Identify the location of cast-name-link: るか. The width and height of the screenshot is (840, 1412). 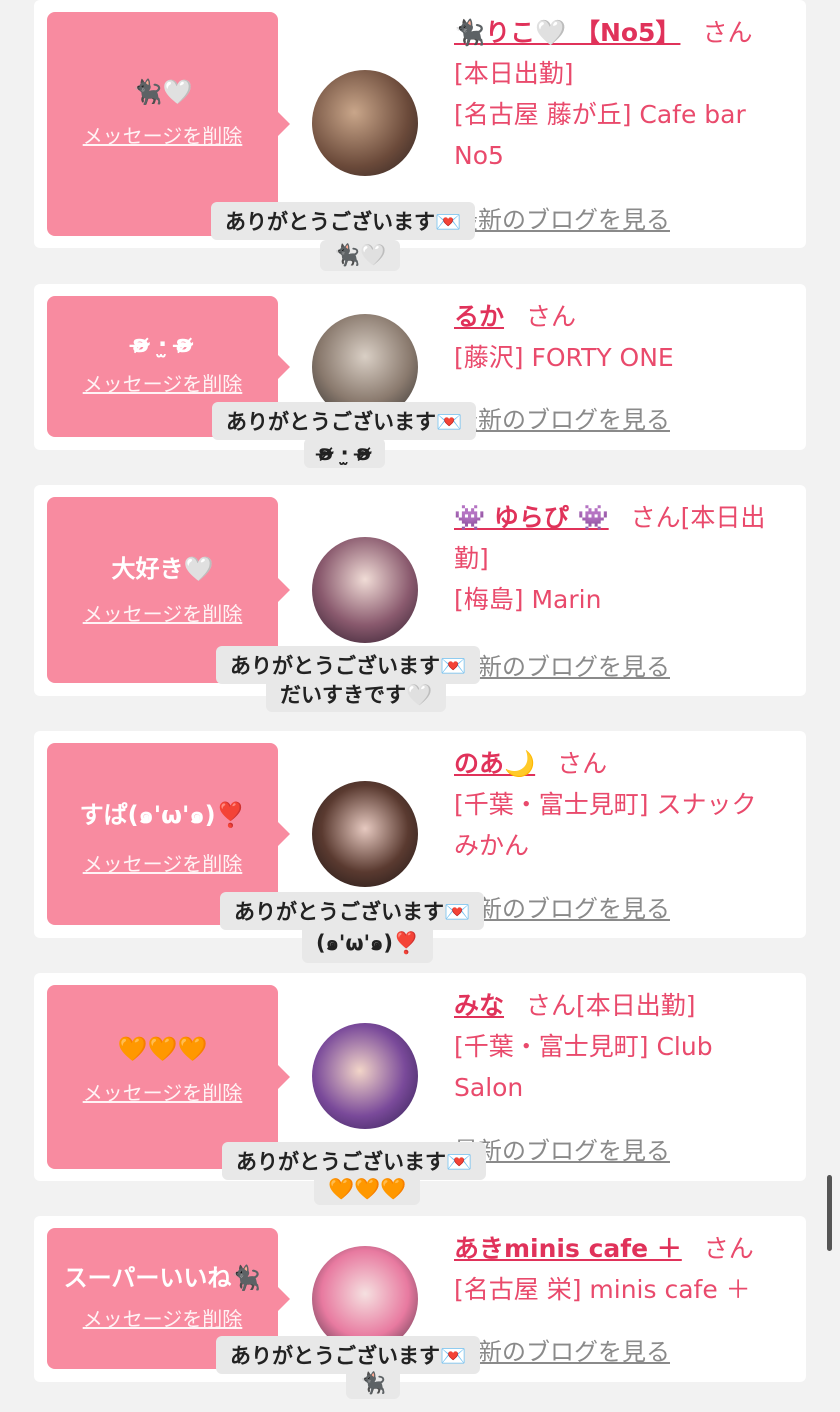
(479, 316).